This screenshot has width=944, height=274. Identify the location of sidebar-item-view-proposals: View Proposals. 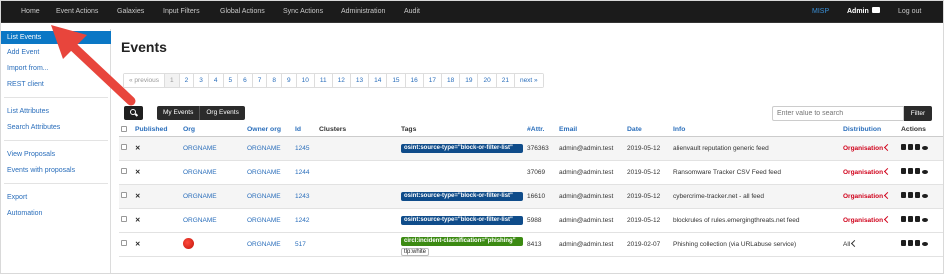
(56, 154).